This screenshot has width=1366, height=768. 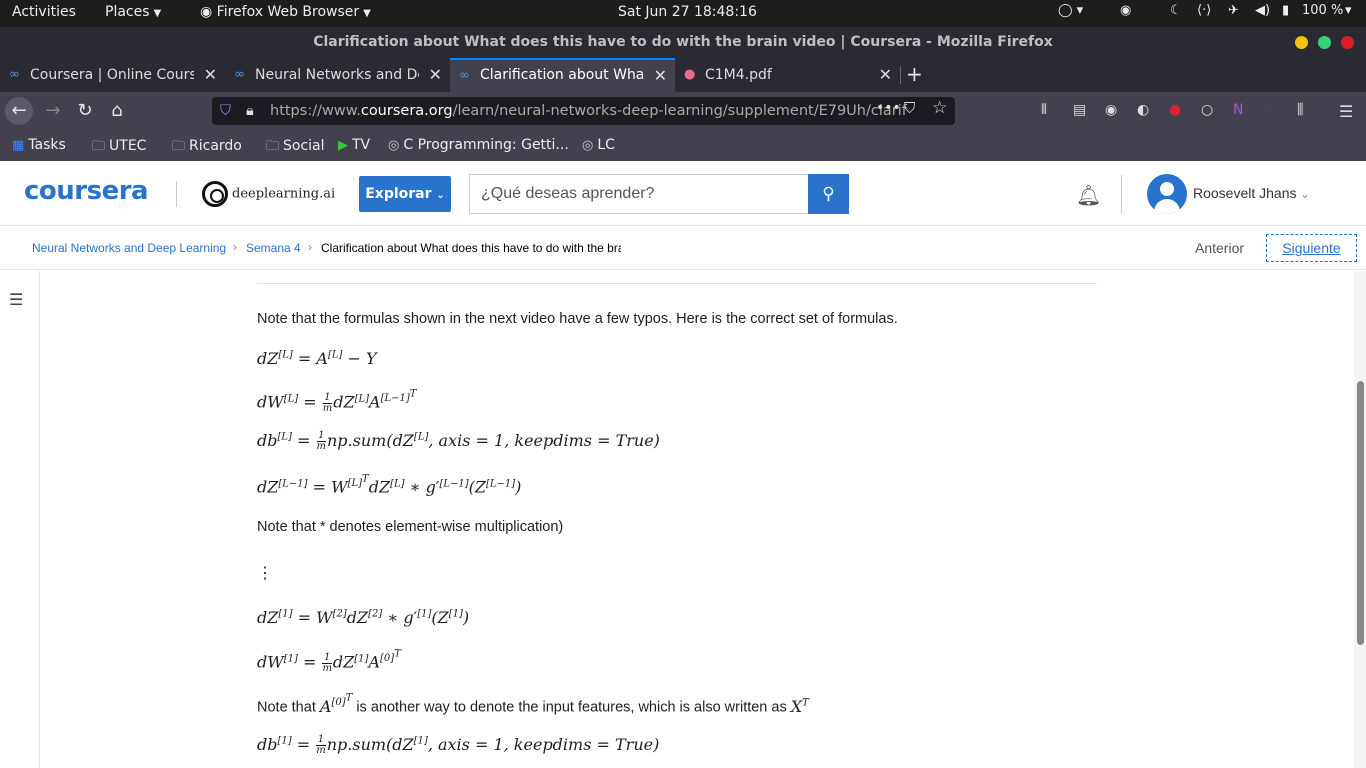 I want to click on search-input: ¿Qué deseas aprender?, so click(x=639, y=194).